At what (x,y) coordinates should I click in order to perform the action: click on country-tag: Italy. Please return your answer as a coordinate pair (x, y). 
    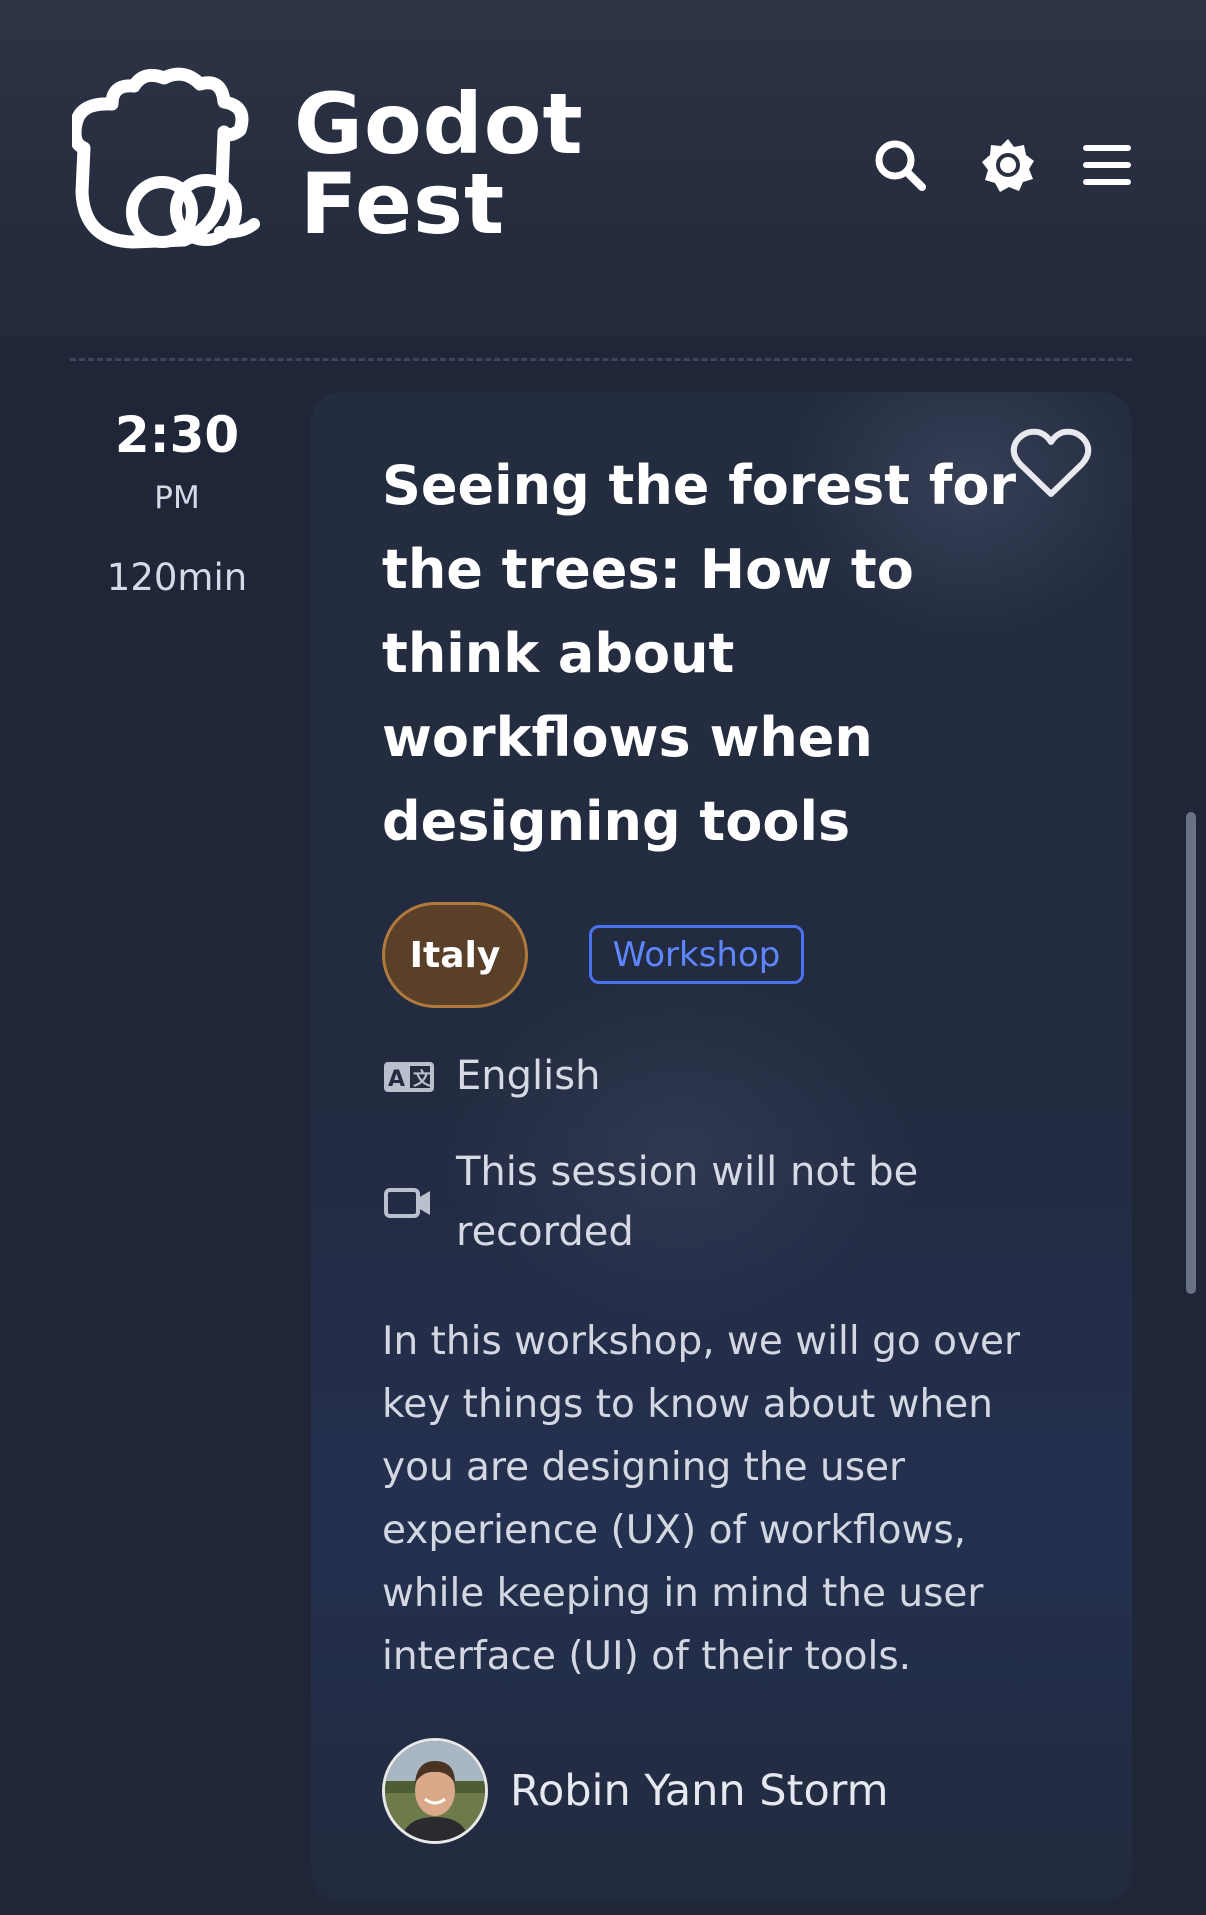
    Looking at the image, I should click on (455, 955).